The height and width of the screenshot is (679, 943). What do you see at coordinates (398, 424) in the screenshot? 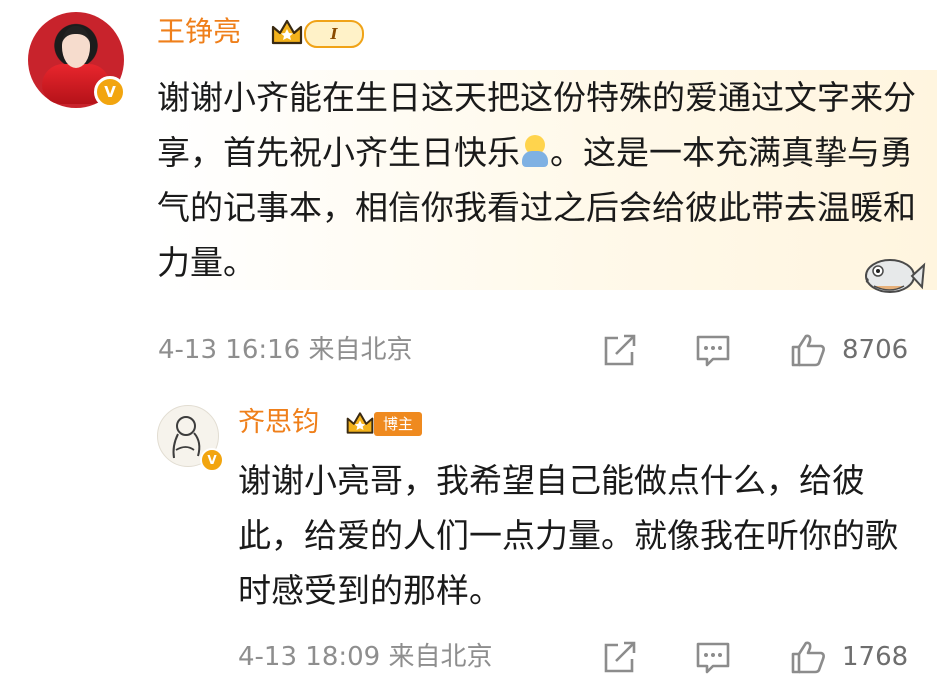
I see `host-badge: 博主` at bounding box center [398, 424].